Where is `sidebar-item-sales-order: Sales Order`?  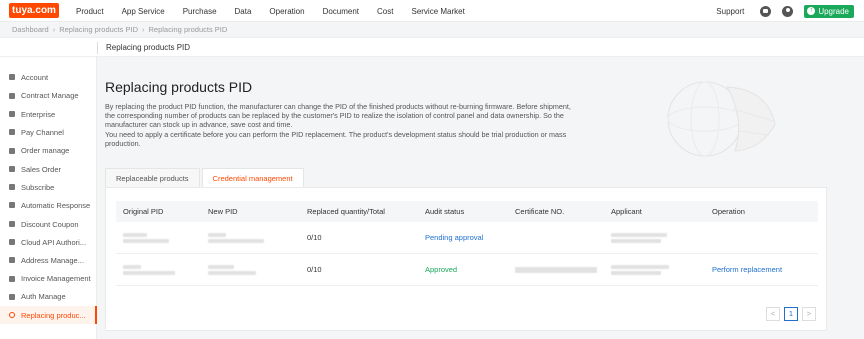 sidebar-item-sales-order: Sales Order is located at coordinates (48, 169).